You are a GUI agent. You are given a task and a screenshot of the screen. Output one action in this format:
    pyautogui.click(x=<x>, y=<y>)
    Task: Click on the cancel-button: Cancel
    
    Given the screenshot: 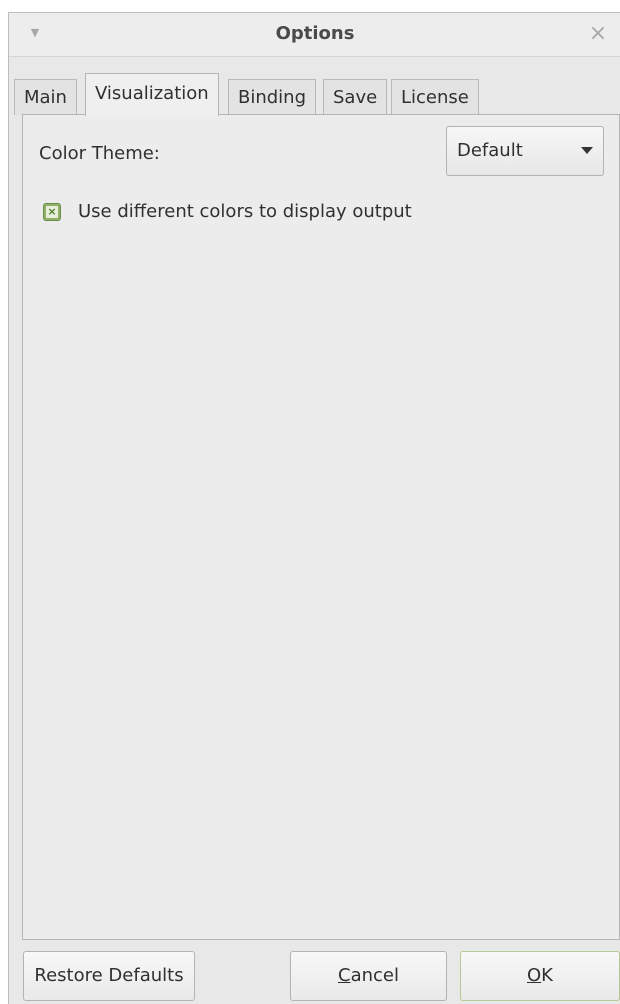 What is the action you would take?
    pyautogui.click(x=368, y=976)
    